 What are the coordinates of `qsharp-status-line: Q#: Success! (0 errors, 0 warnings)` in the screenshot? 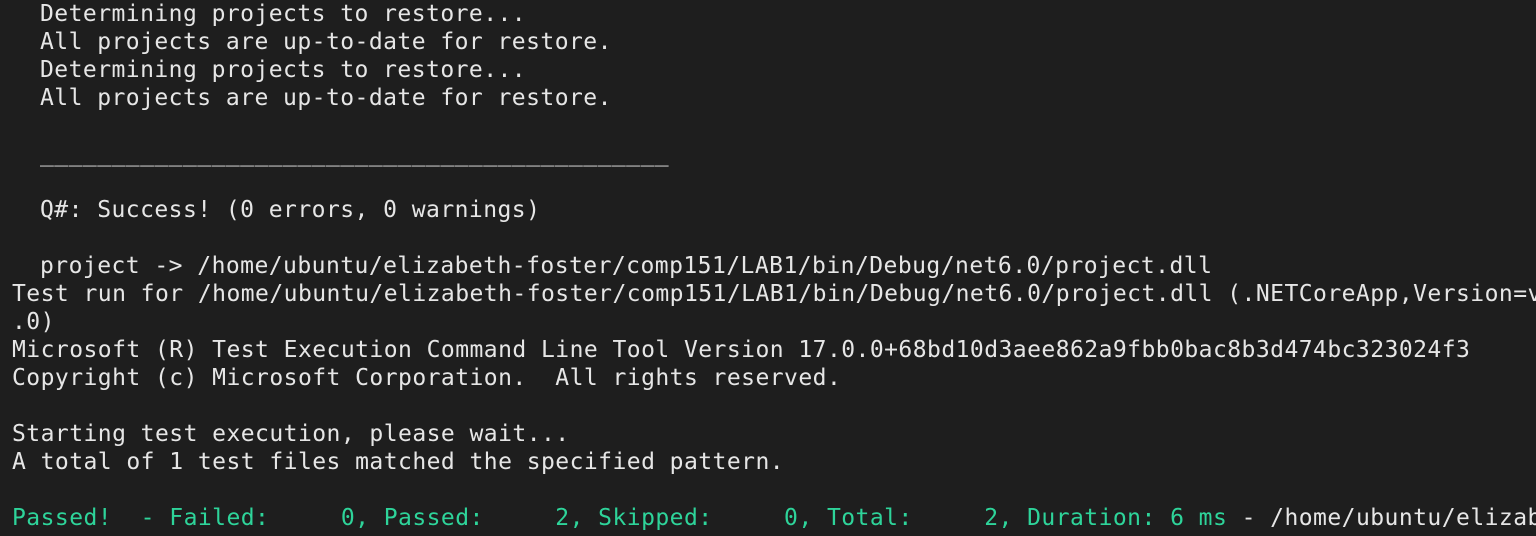 It's located at (290, 210).